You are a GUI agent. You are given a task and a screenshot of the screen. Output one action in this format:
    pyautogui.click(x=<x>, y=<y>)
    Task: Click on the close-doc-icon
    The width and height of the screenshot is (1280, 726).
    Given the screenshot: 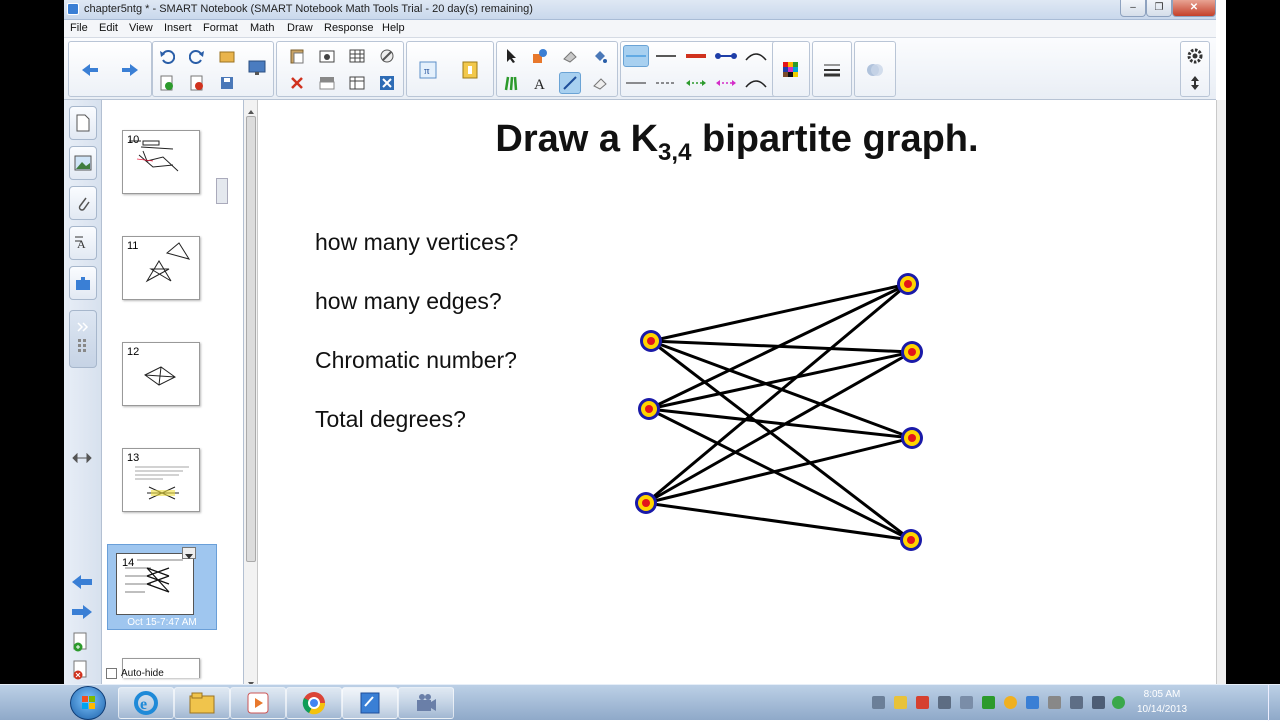 What is the action you would take?
    pyautogui.click(x=387, y=83)
    